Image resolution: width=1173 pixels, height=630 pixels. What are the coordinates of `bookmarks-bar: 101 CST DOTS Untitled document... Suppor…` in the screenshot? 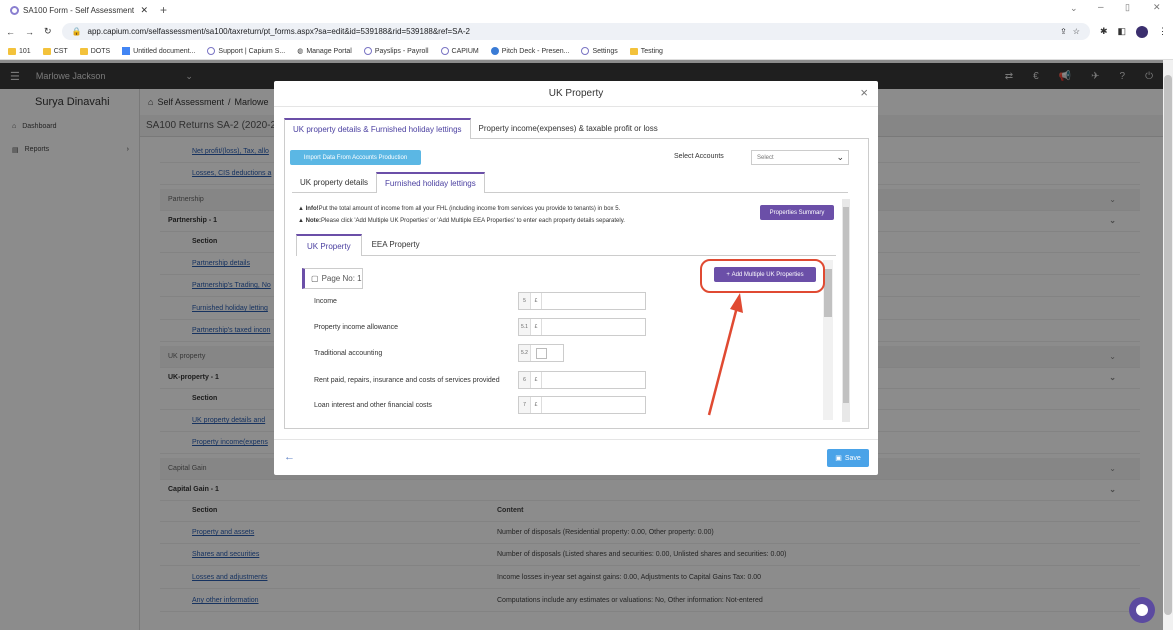 It's located at (586, 51).